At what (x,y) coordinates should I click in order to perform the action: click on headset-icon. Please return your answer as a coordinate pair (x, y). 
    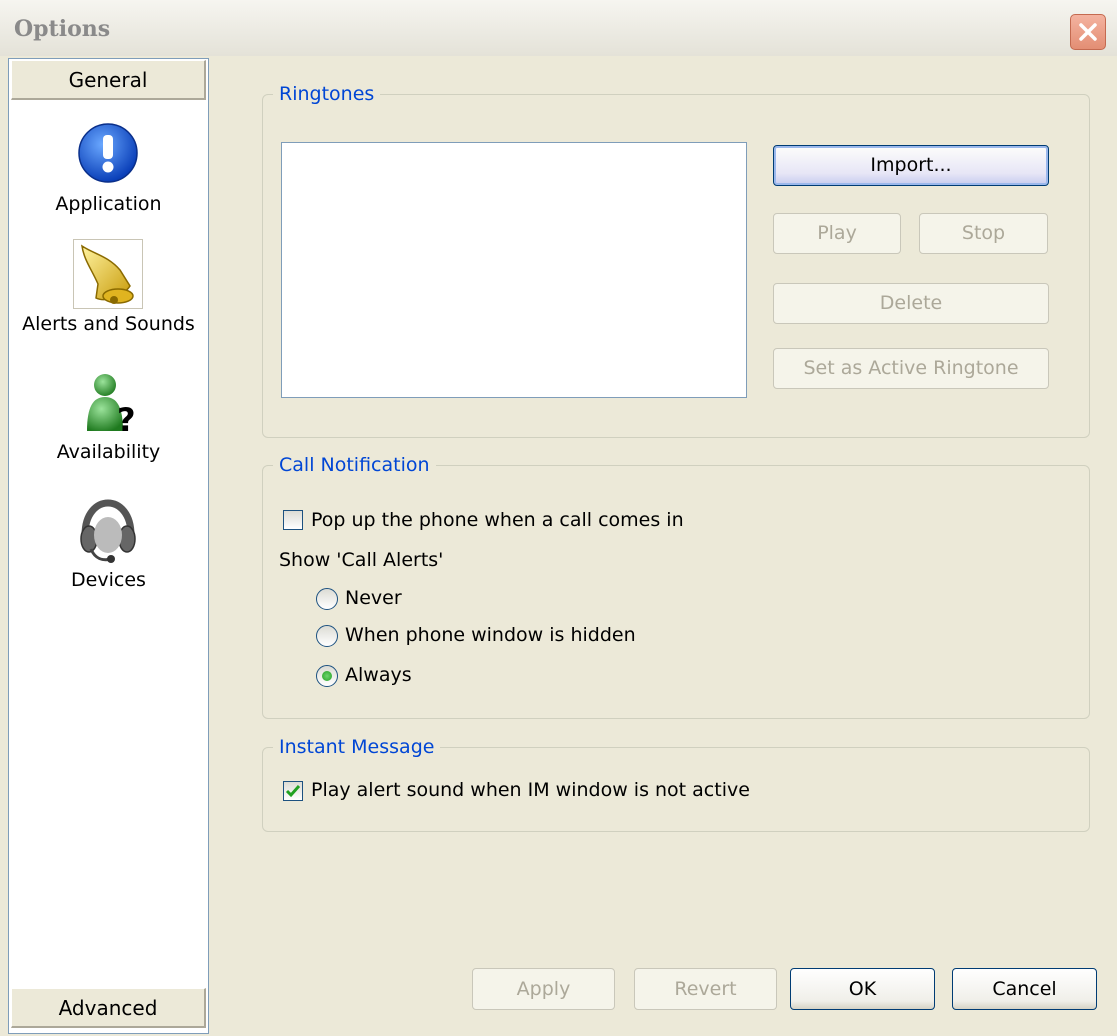
    Looking at the image, I should click on (108, 530).